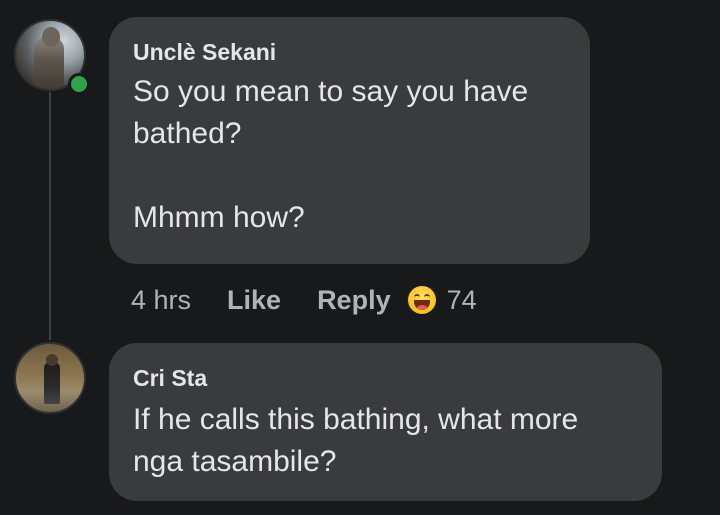 The image size is (720, 515). I want to click on thread-connector-line, so click(50, 216).